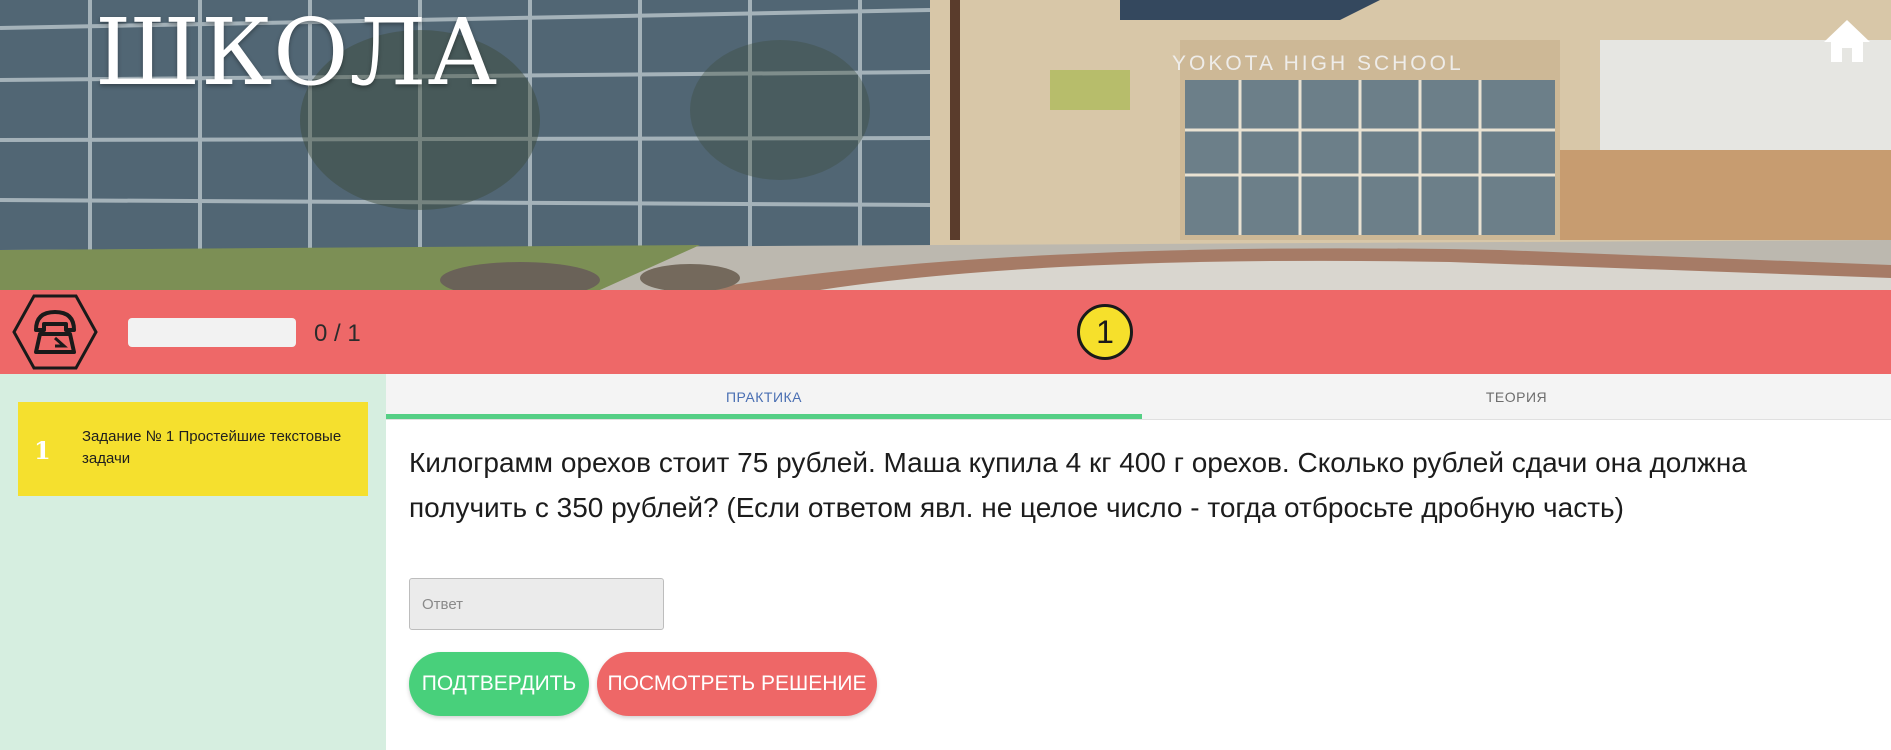 This screenshot has height=750, width=1891. What do you see at coordinates (536, 604) in the screenshot?
I see `answer-input` at bounding box center [536, 604].